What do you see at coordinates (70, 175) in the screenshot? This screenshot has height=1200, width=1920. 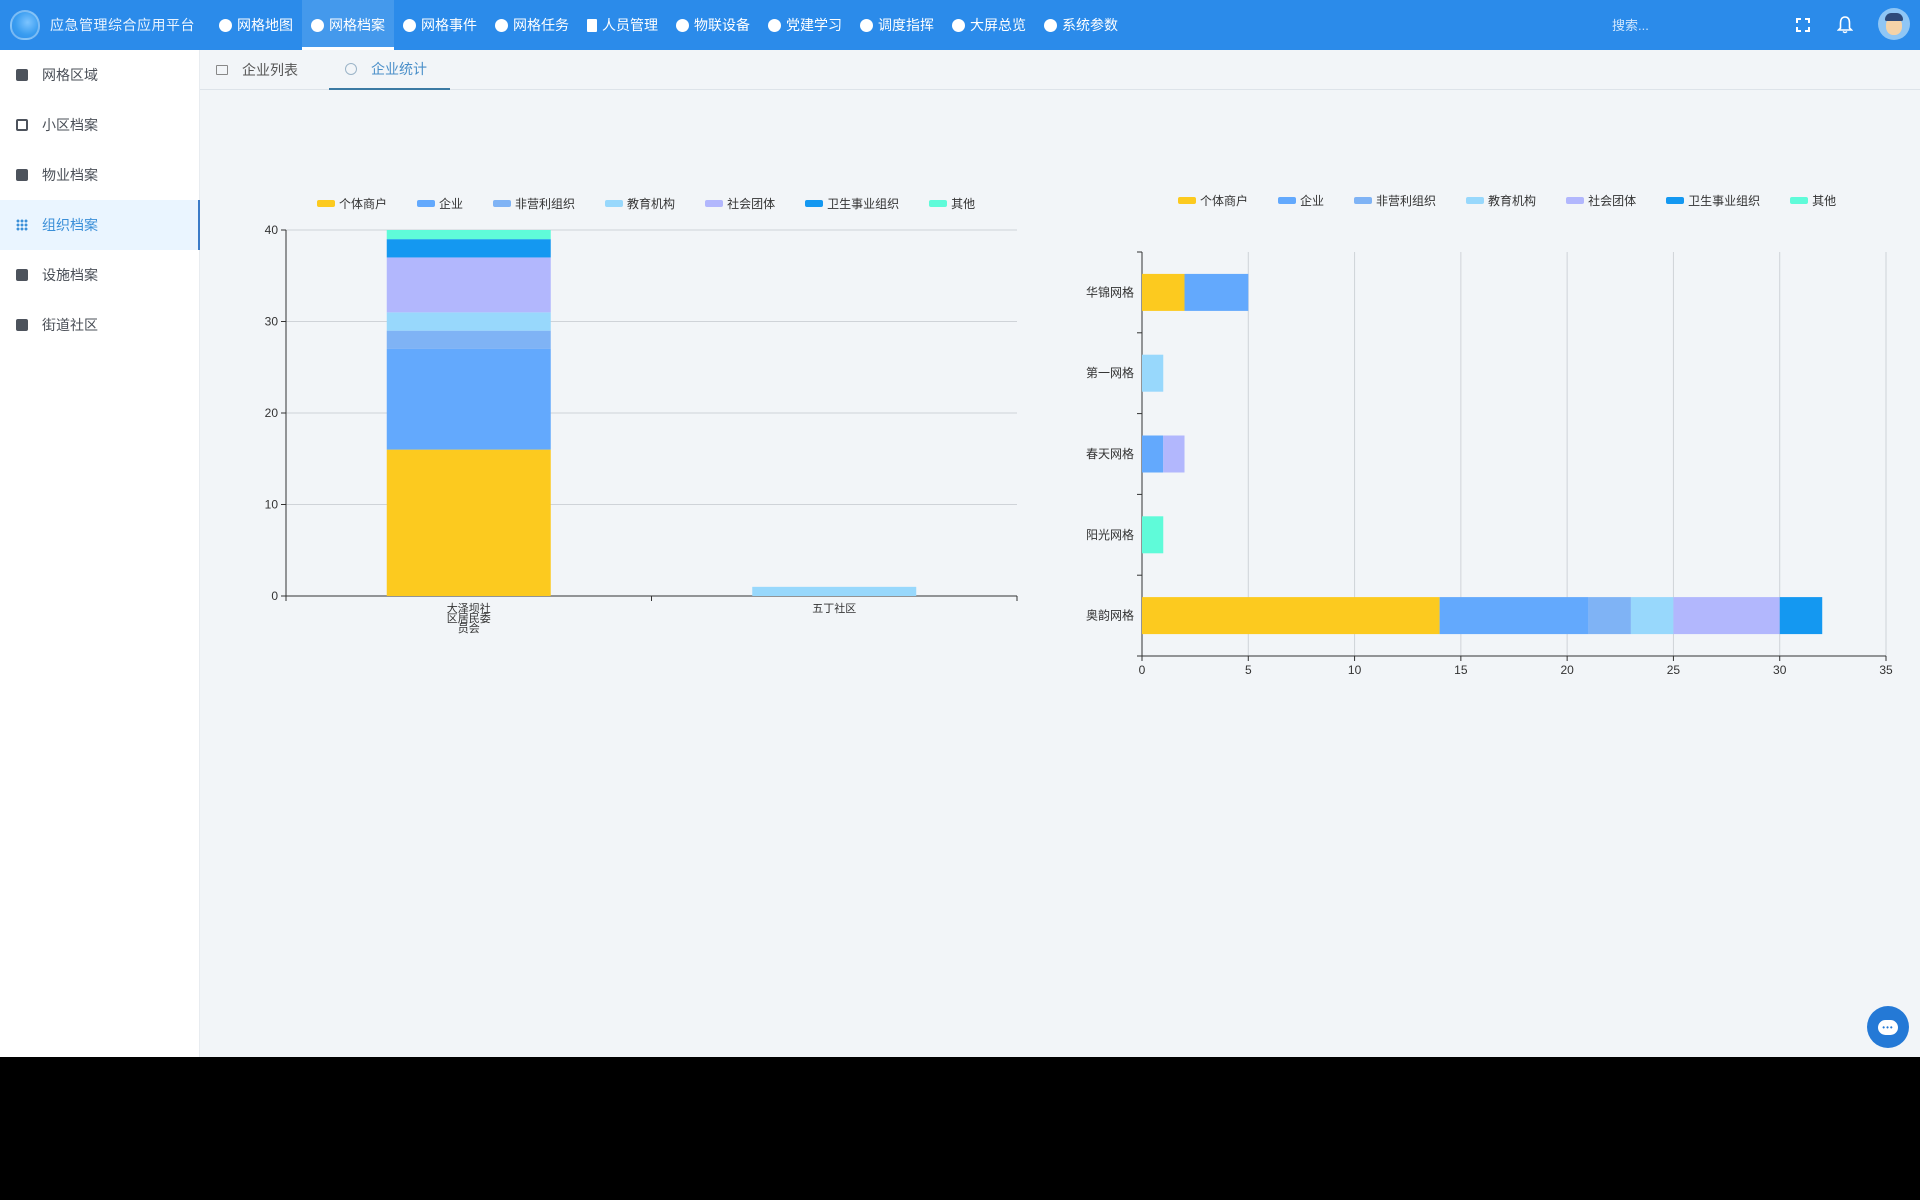 I see `sidebar-item-label: 物业档案` at bounding box center [70, 175].